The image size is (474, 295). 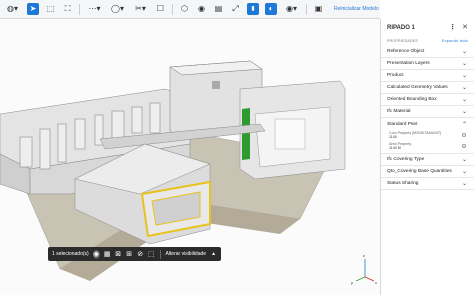 I want to click on isolate-icon: ◉, so click(x=96, y=254).